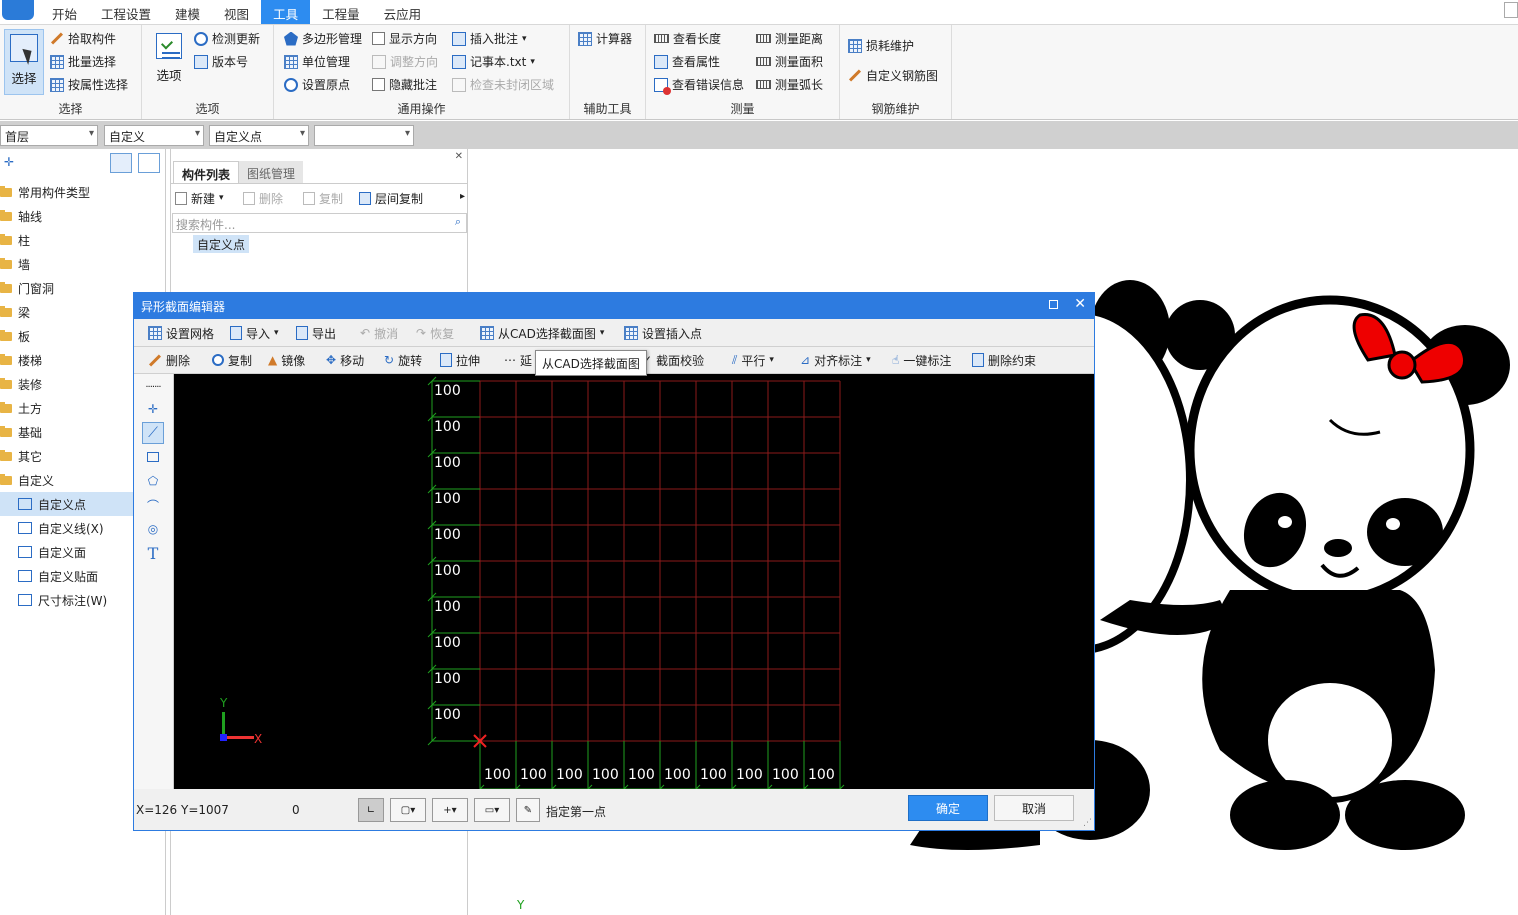  I want to click on select-button: 选择, so click(24, 62).